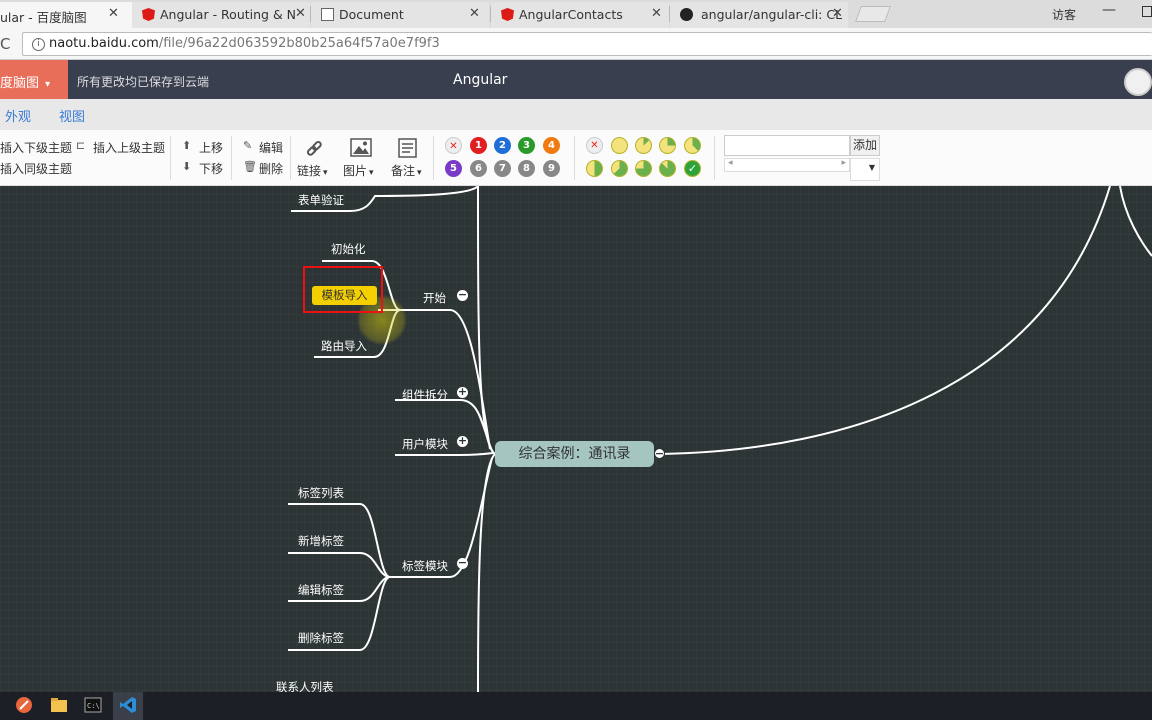 The width and height of the screenshot is (1152, 720). Describe the element at coordinates (502, 168) in the screenshot. I see `priority-7-badge: 7` at that location.